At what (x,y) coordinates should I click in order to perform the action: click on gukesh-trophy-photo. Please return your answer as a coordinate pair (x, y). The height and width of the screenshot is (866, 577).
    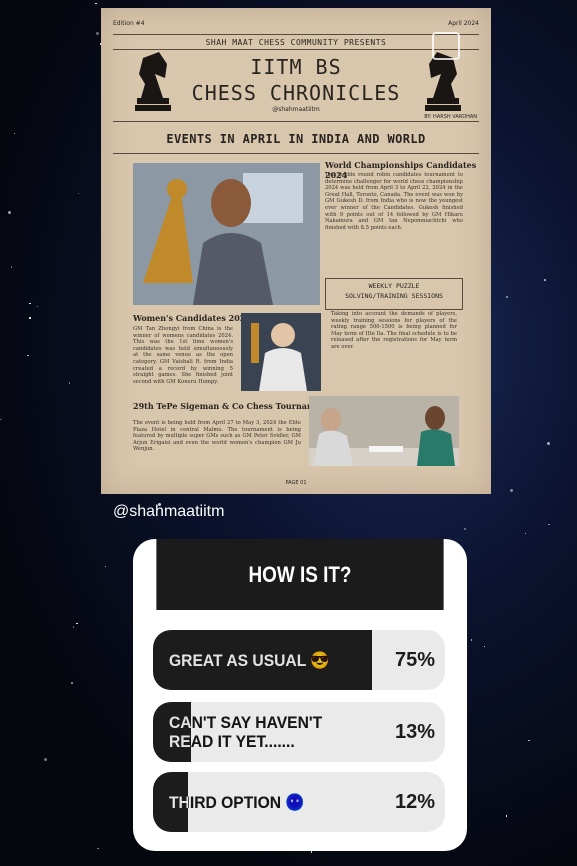
    Looking at the image, I should click on (226, 234).